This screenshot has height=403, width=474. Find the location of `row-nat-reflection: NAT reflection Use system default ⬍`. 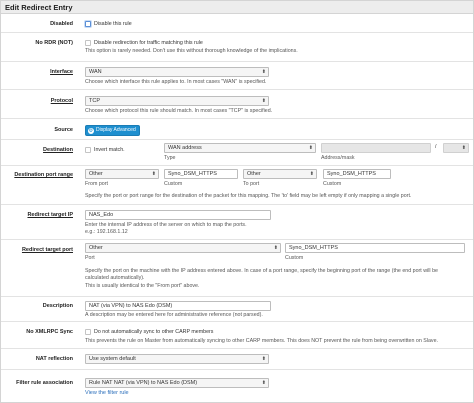

row-nat-reflection: NAT reflection Use system default ⬍ is located at coordinates (237, 360).